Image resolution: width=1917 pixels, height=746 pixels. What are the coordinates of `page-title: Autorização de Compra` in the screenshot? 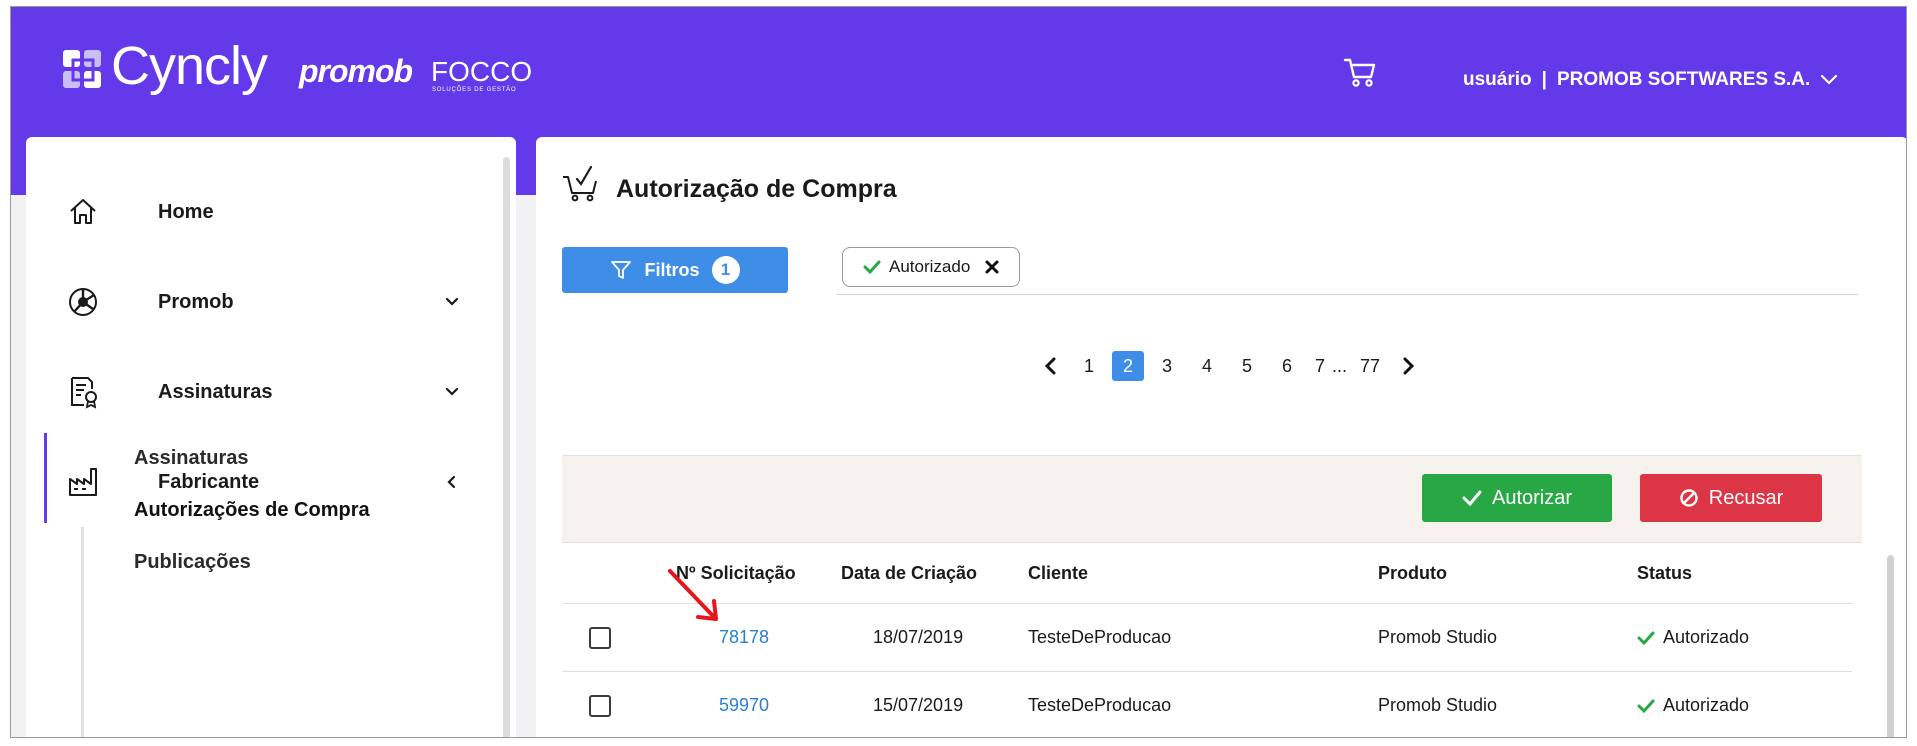 It's located at (756, 189).